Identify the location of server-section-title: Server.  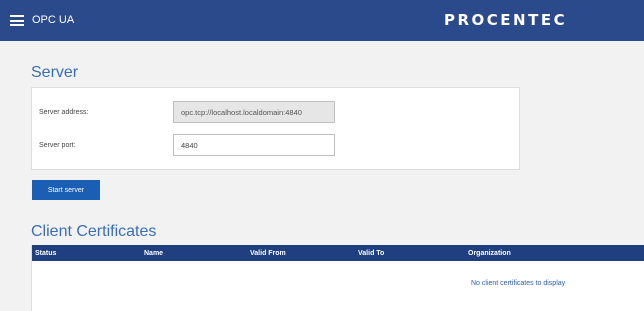
(55, 72).